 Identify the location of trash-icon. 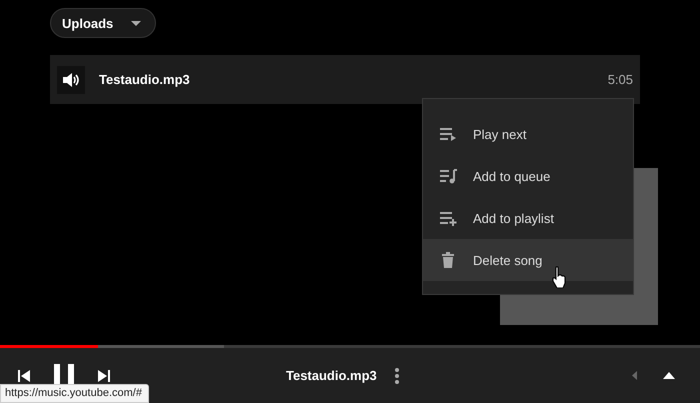
(448, 260).